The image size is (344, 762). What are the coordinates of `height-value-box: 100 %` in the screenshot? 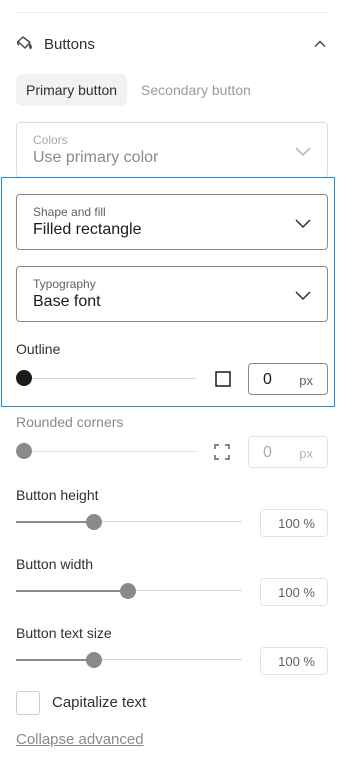 It's located at (294, 523).